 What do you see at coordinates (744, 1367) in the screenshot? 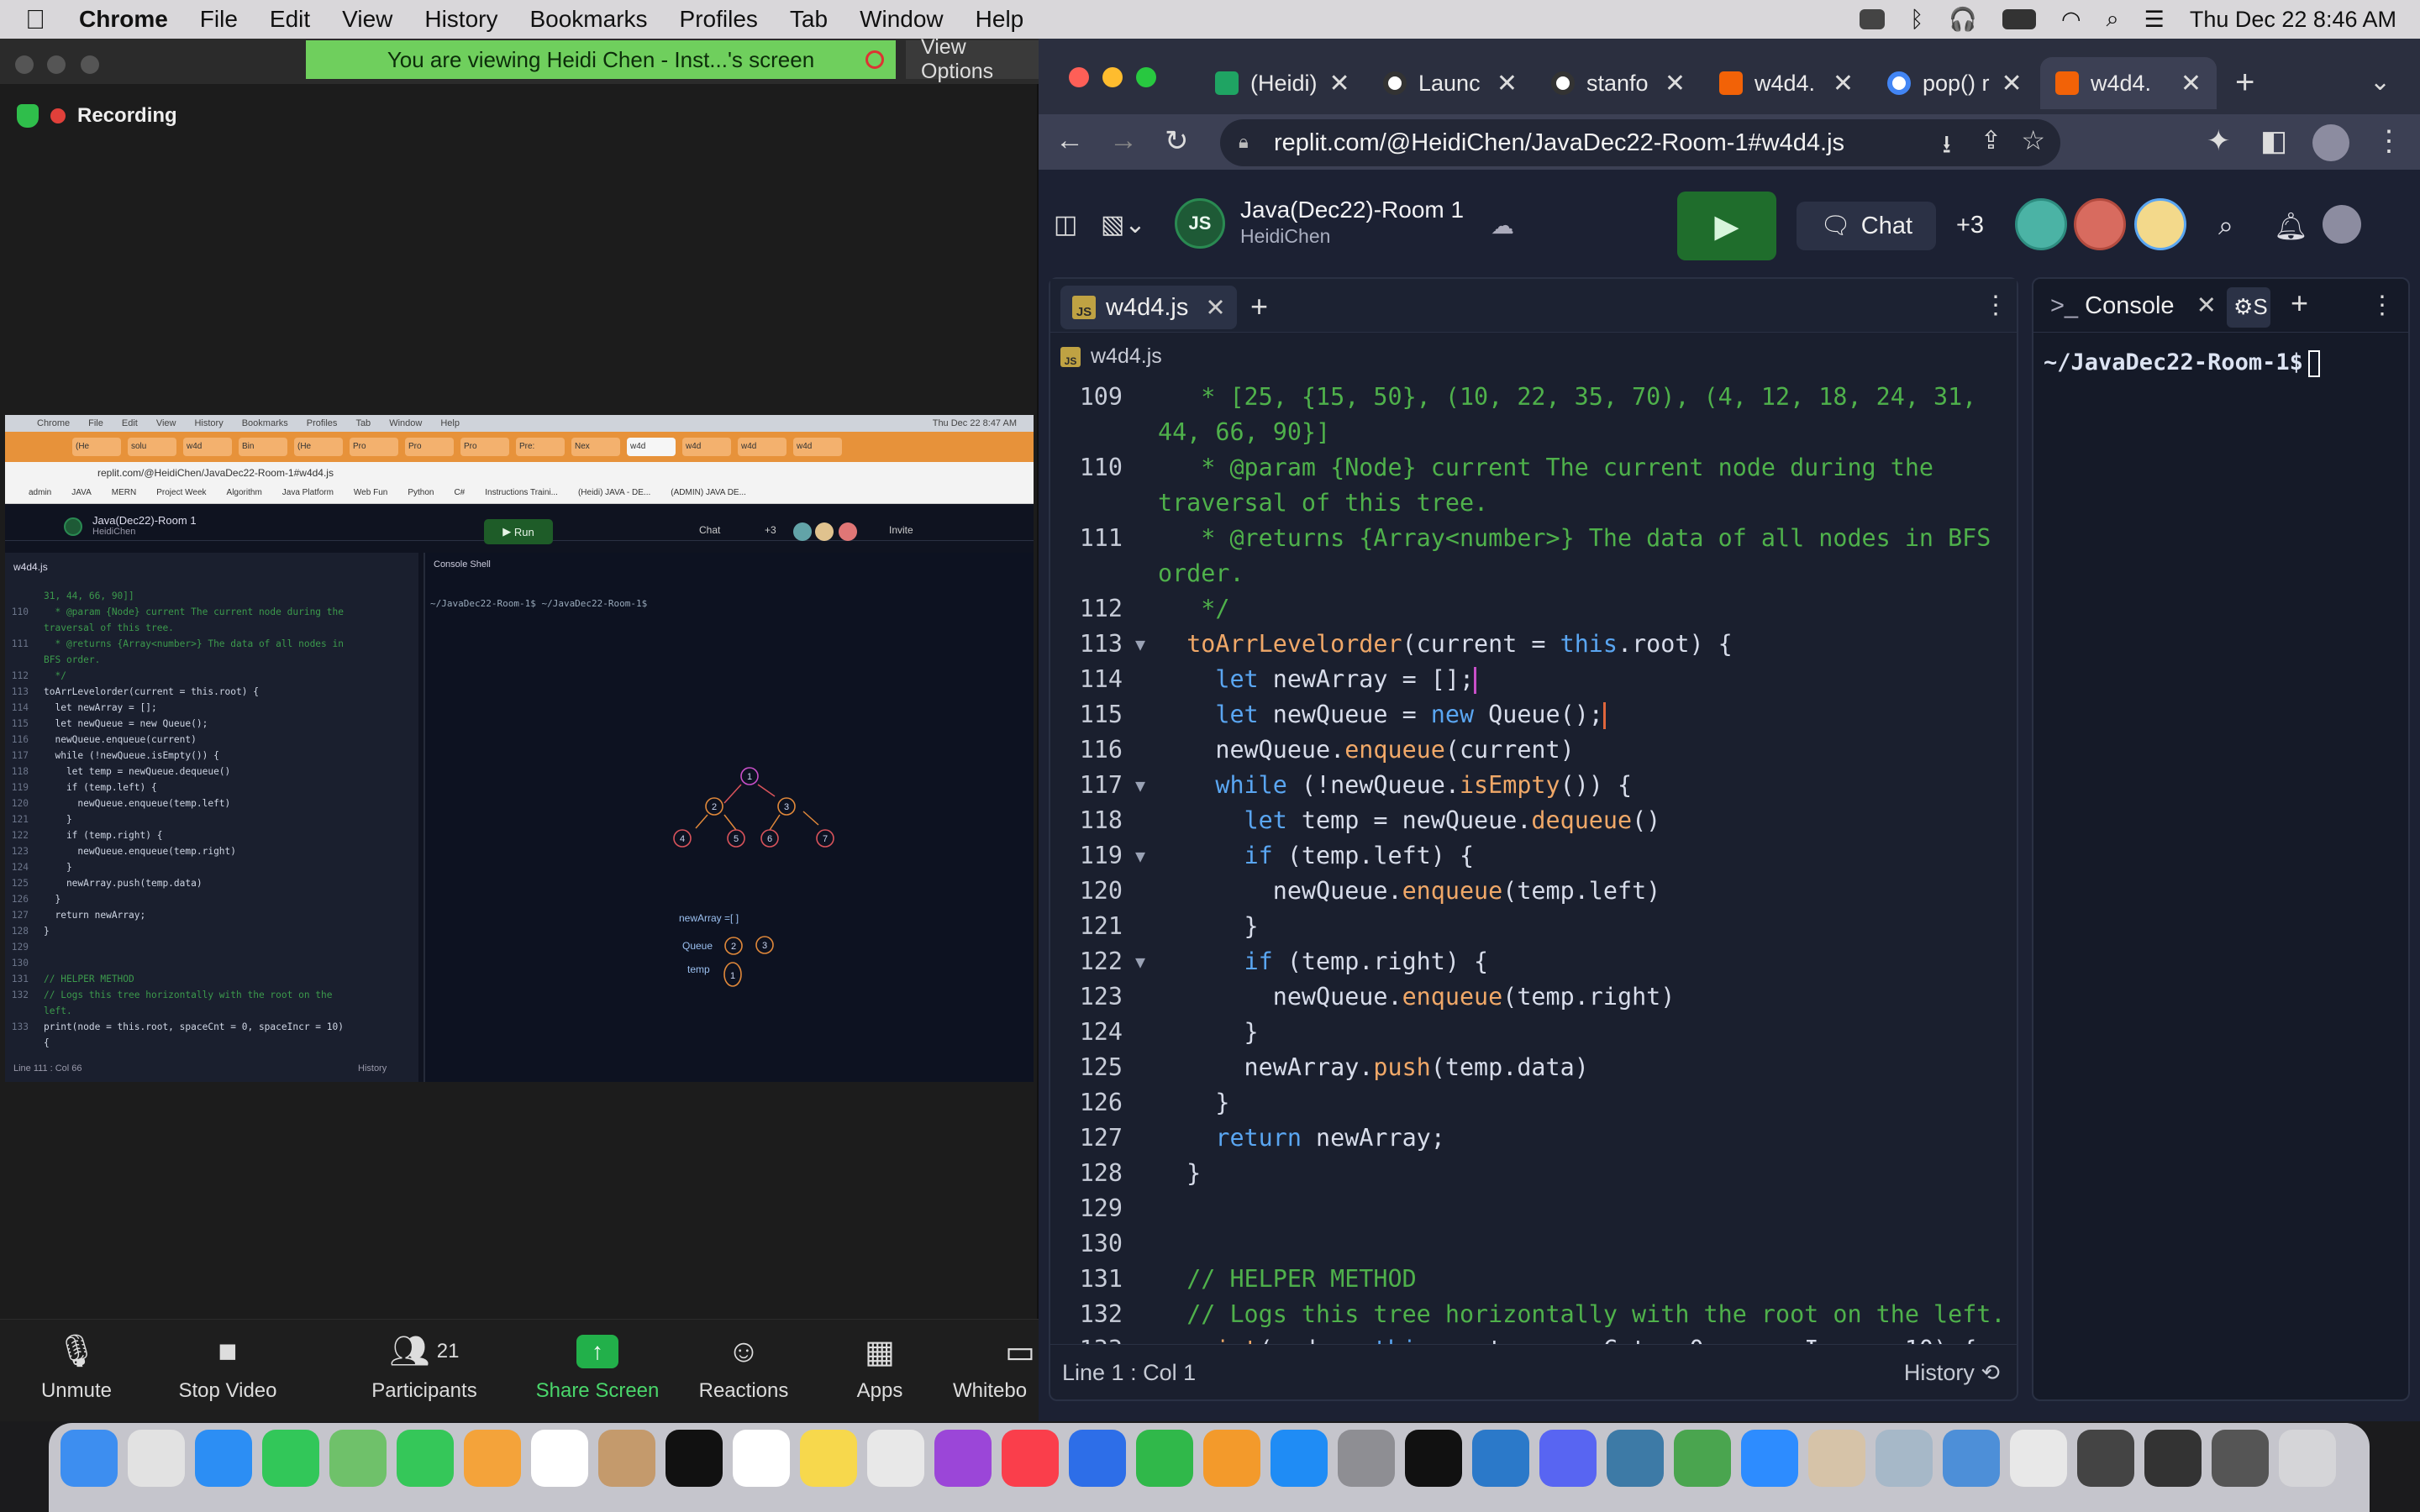
I see `reactions-button: ☺ Reactions` at bounding box center [744, 1367].